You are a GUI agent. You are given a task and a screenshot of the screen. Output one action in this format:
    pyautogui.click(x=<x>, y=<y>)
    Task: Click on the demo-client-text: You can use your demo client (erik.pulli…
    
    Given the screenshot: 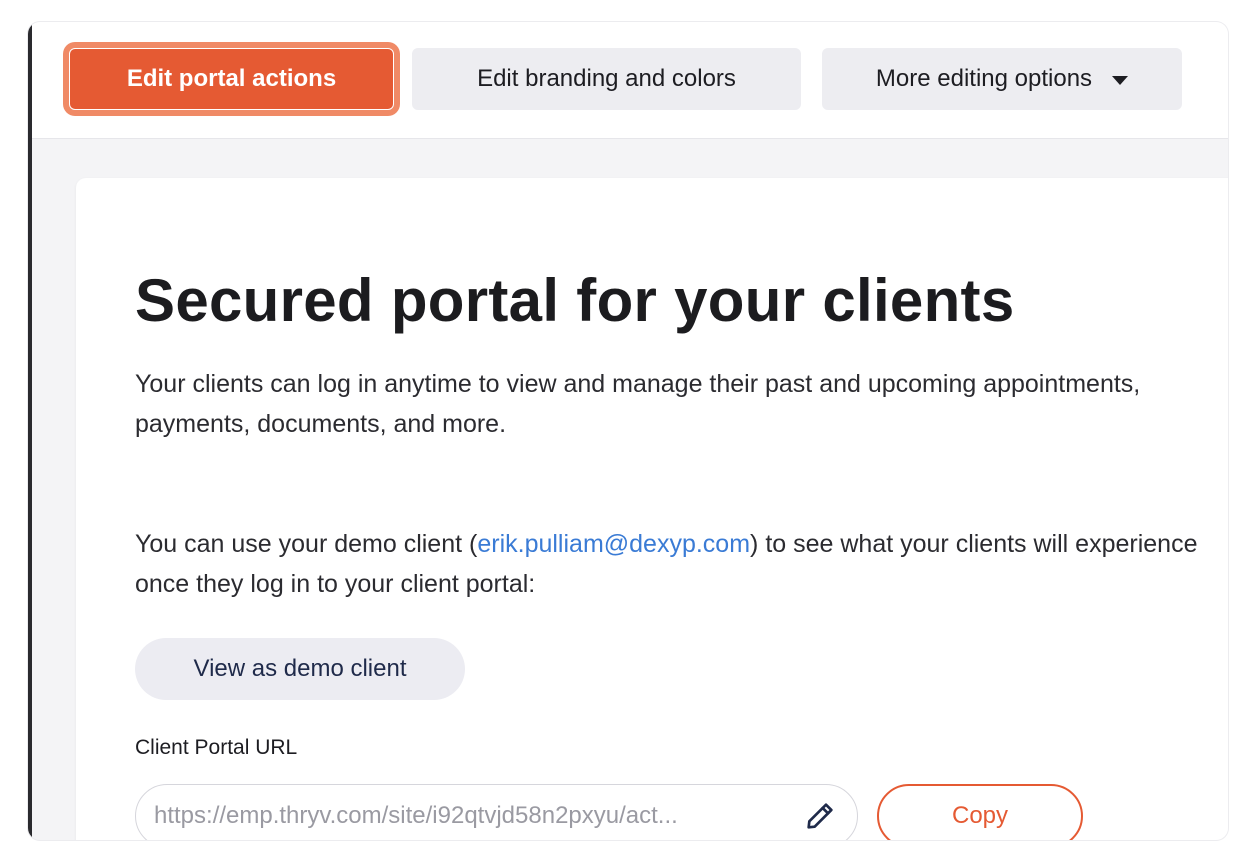 What is the action you would take?
    pyautogui.click(x=681, y=564)
    